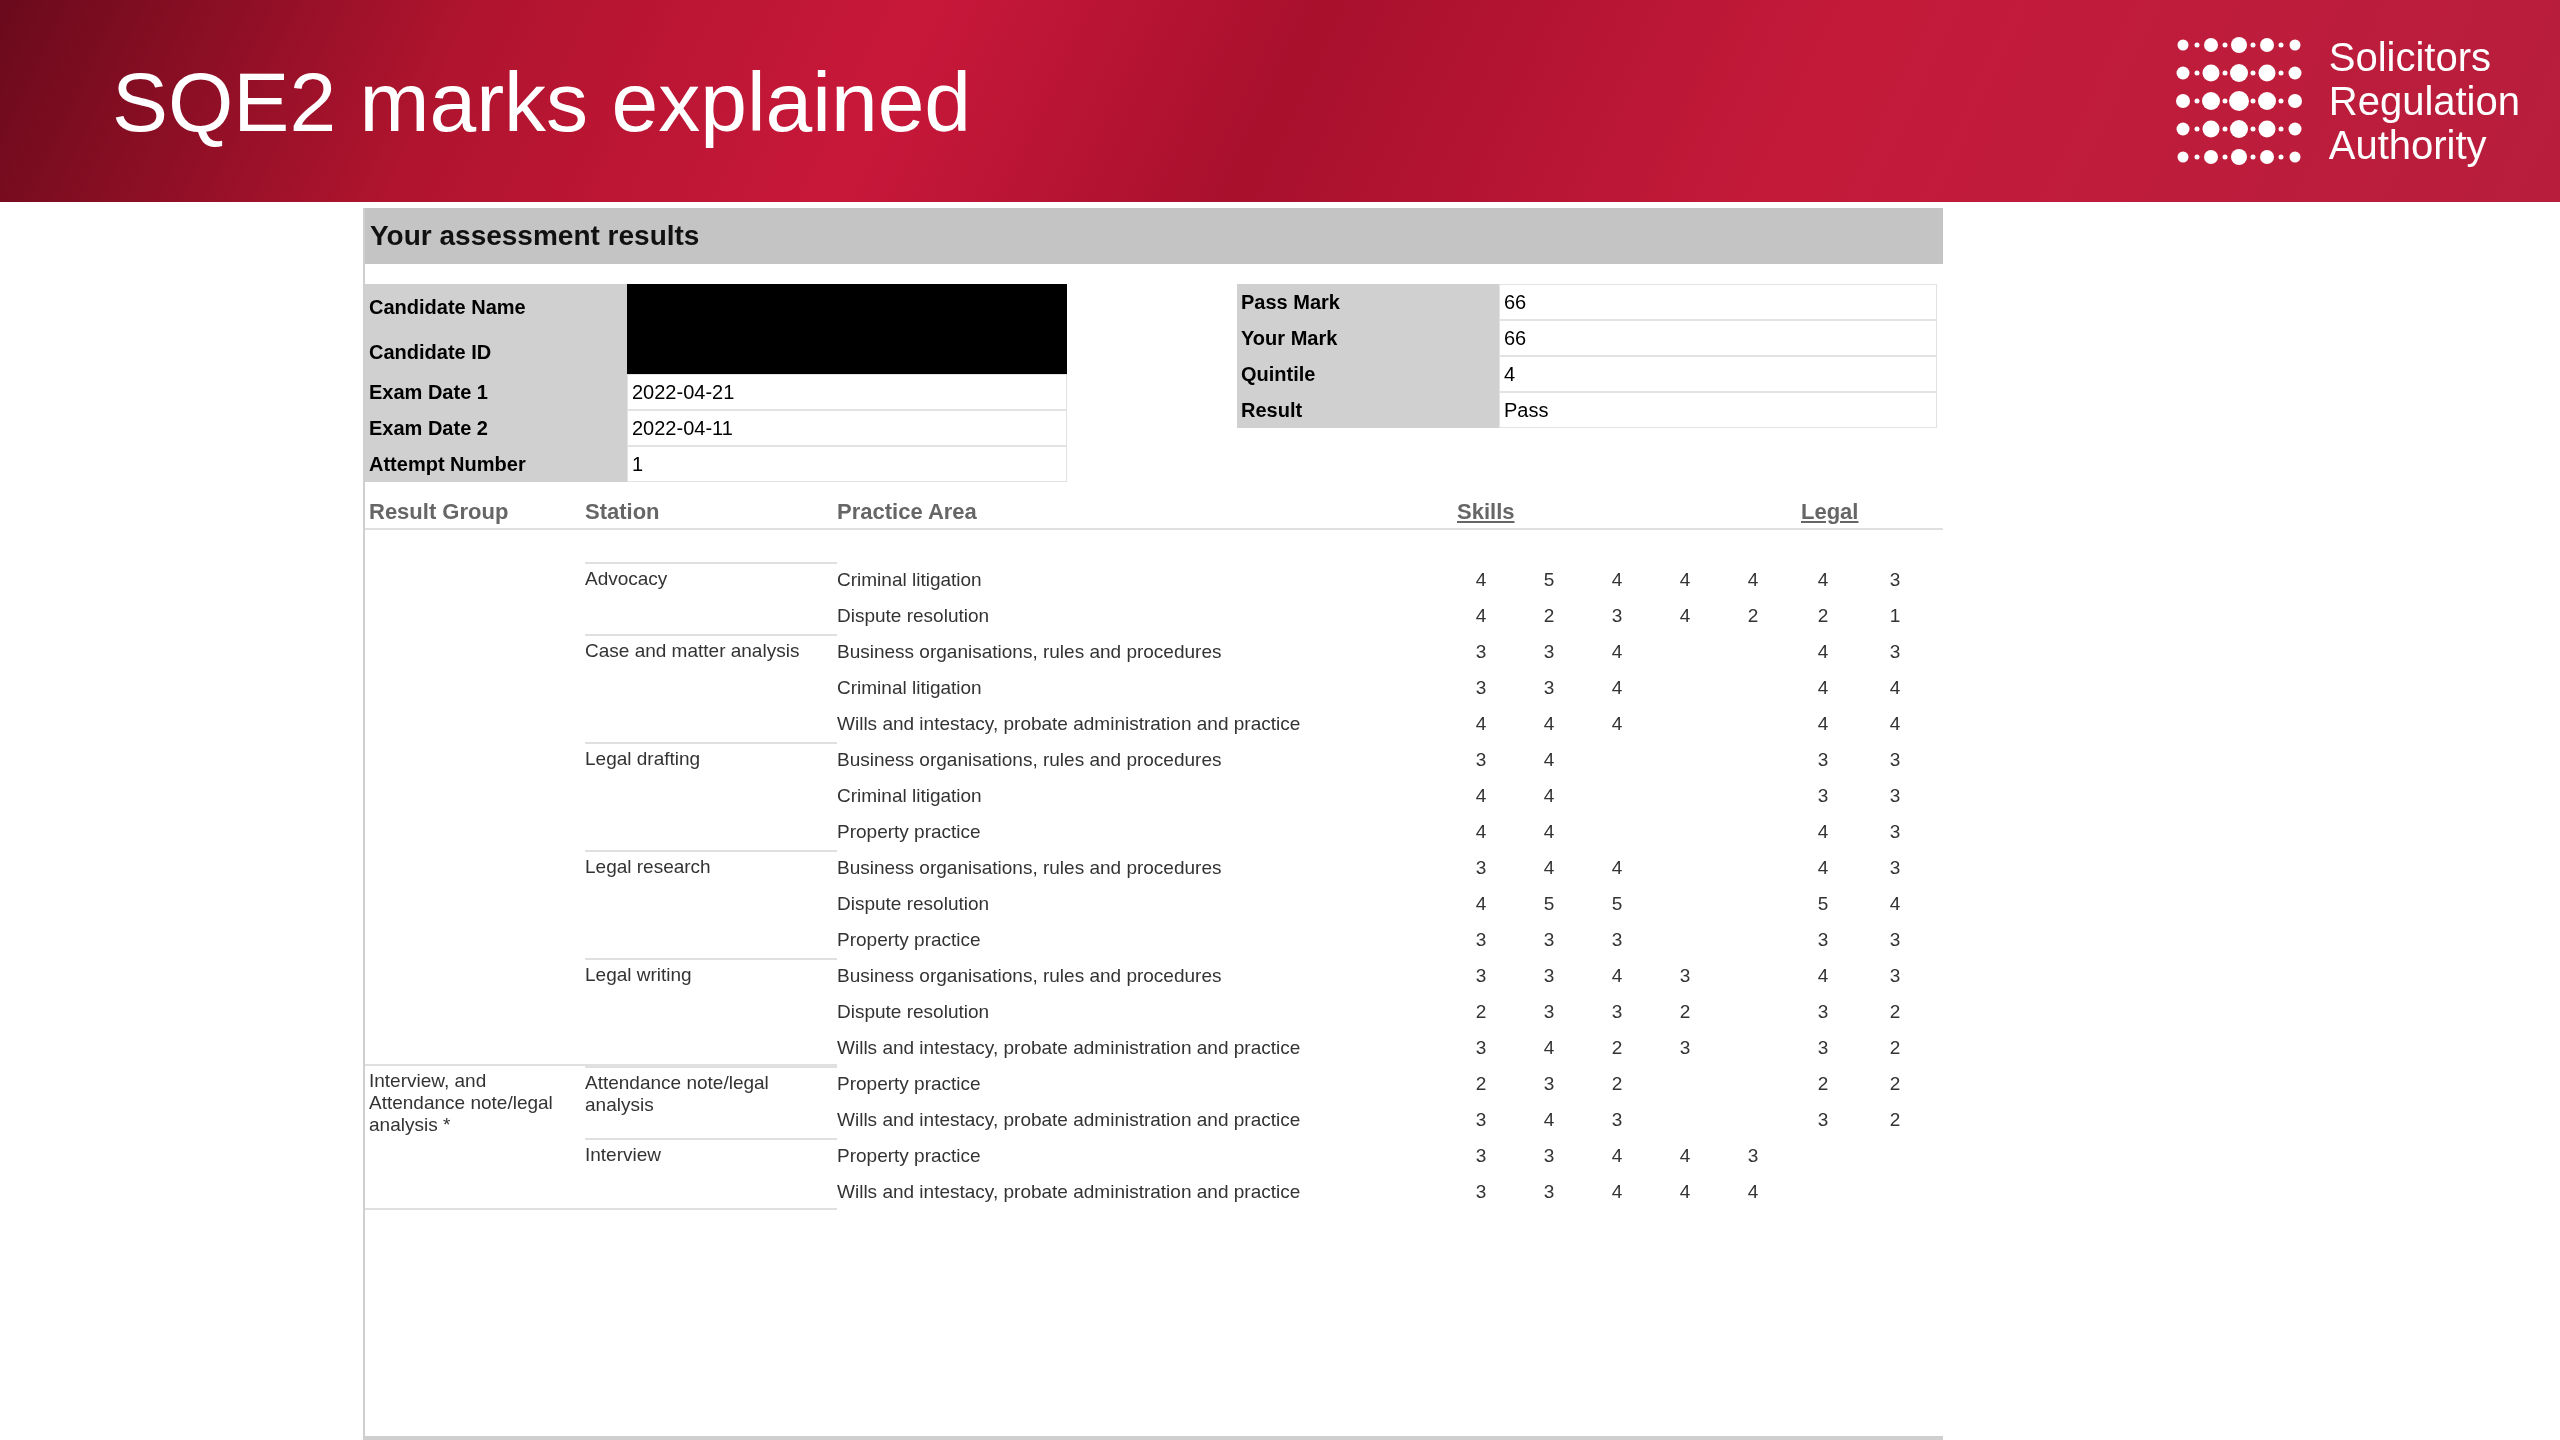 This screenshot has width=2560, height=1440. I want to click on field-label: Exam Date 2, so click(428, 428).